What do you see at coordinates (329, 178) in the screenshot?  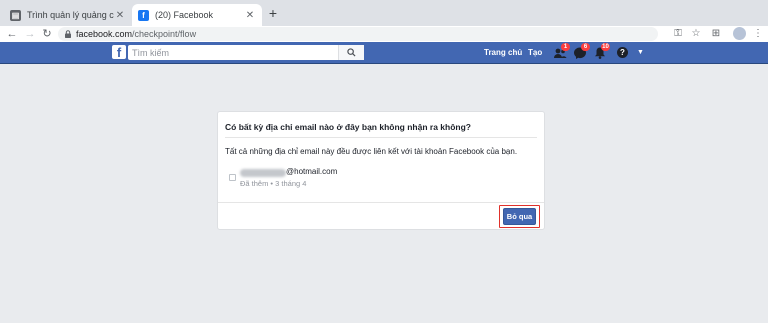 I see `email-list-item: @hotmail.com Đã thêm • 3 tháng 4` at bounding box center [329, 178].